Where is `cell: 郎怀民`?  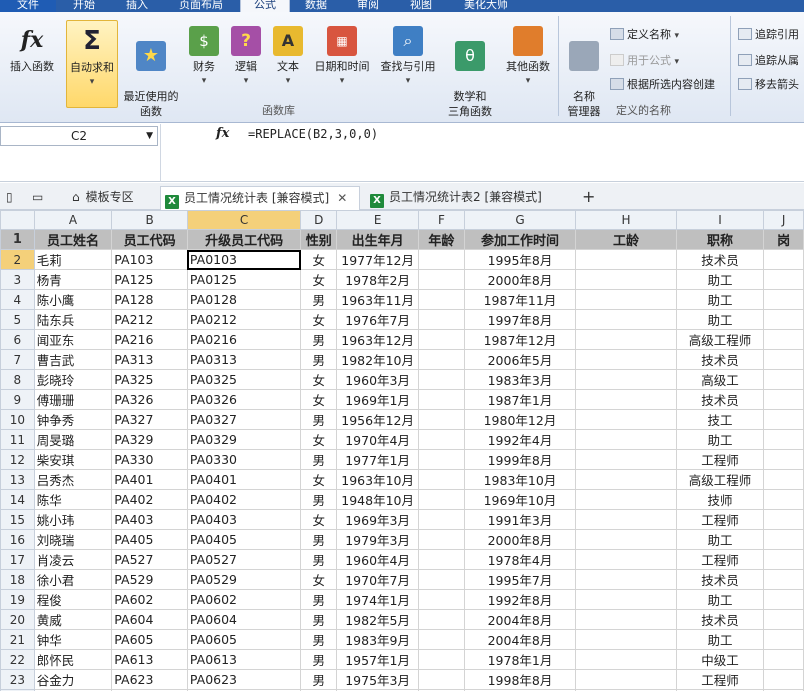
cell: 郎怀民 is located at coordinates (73, 659).